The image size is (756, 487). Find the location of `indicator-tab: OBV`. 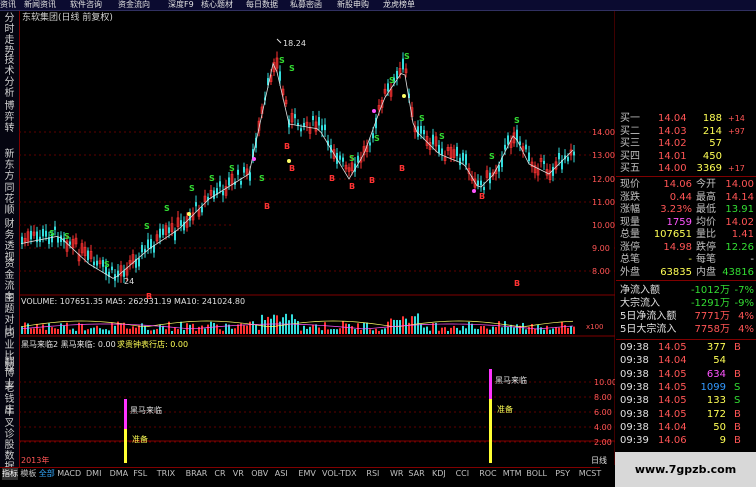

indicator-tab: OBV is located at coordinates (262, 474).